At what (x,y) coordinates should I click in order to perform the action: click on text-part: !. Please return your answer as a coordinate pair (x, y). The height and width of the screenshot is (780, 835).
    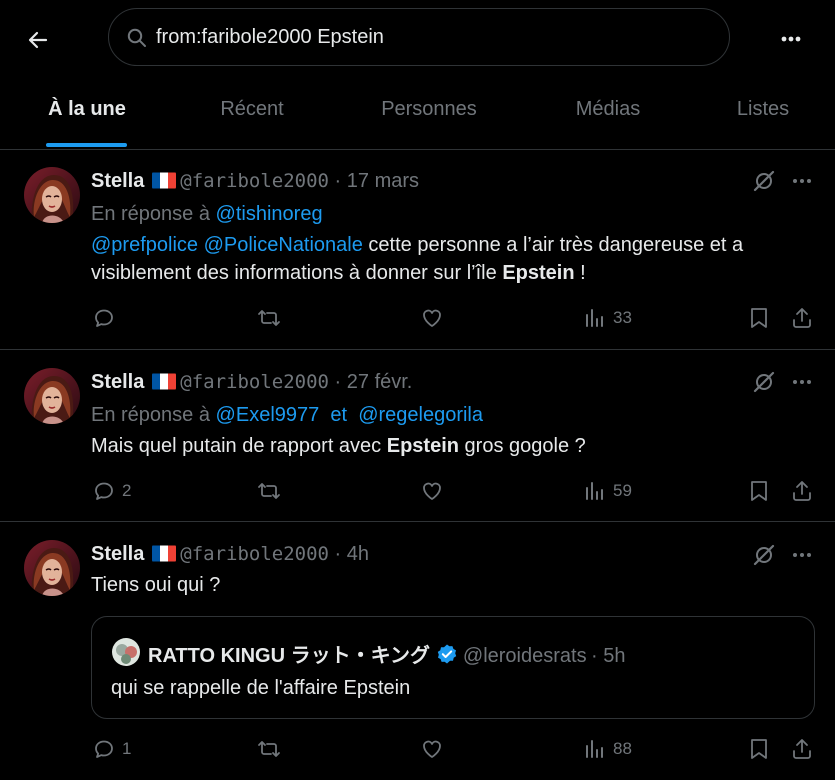
    Looking at the image, I should click on (580, 273).